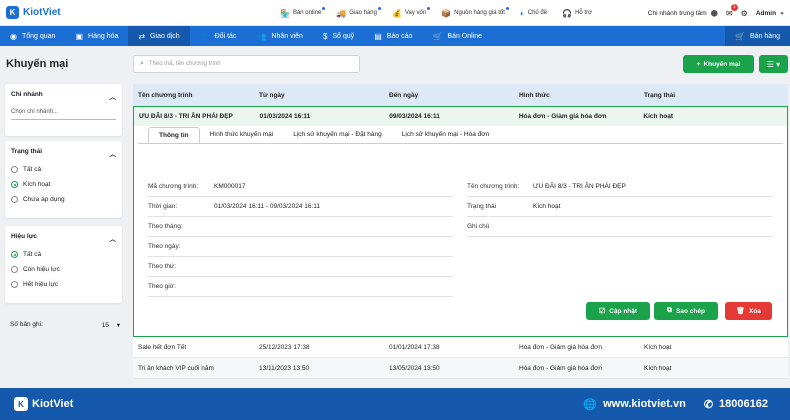  Describe the element at coordinates (196, 95) in the screenshot. I see `column-header: Tên chương trình` at that location.